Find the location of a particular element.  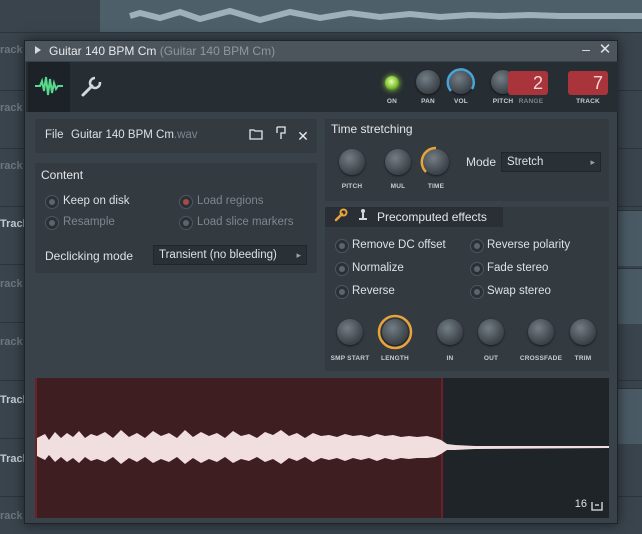

fade-stereo-radio is located at coordinates (477, 269).